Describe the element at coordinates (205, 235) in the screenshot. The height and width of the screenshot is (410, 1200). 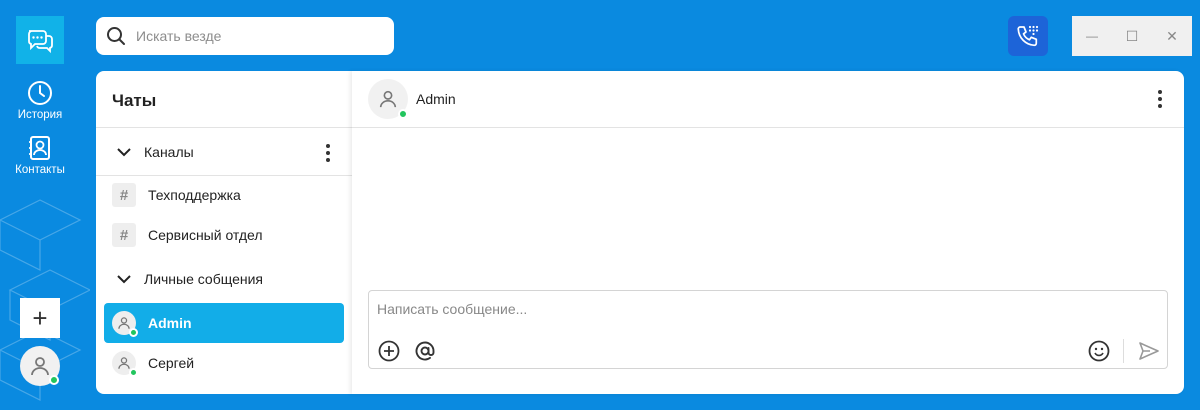
I see `channel-name: Сервисный отдел` at that location.